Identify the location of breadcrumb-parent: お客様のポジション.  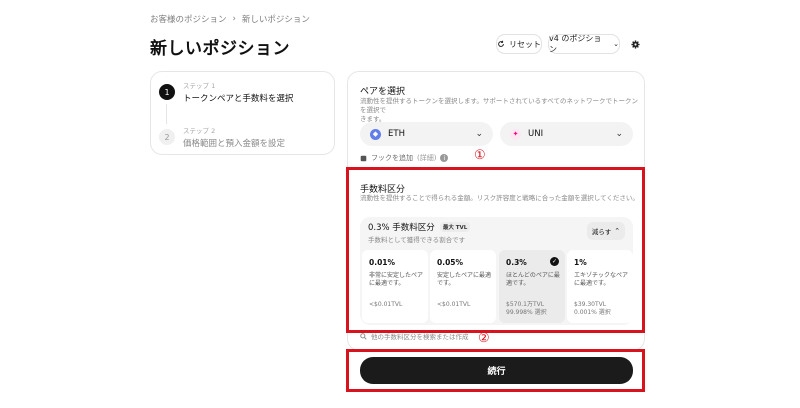
(188, 19).